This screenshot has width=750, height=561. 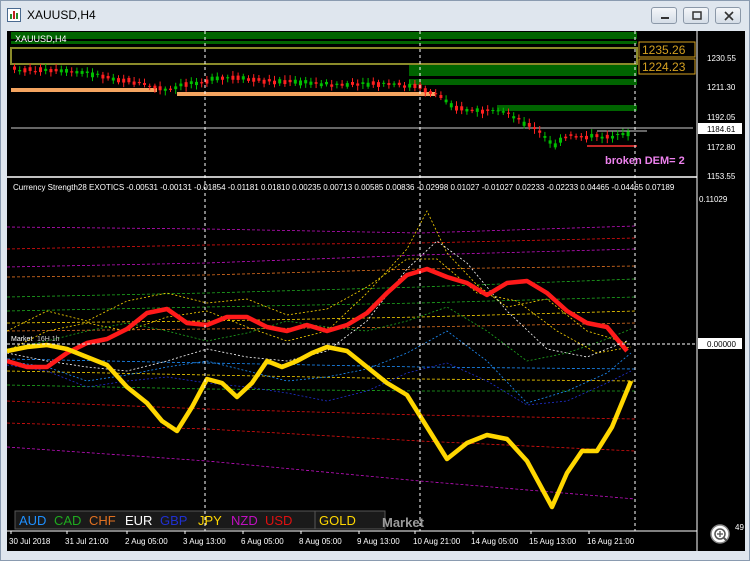 I want to click on price-tick-2: 1211.30, so click(x=721, y=87).